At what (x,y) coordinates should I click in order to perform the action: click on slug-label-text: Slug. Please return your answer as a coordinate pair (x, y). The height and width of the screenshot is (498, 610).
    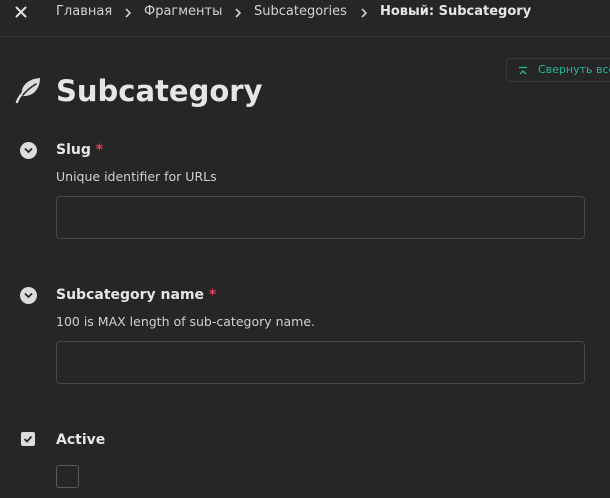
    Looking at the image, I should click on (73, 150).